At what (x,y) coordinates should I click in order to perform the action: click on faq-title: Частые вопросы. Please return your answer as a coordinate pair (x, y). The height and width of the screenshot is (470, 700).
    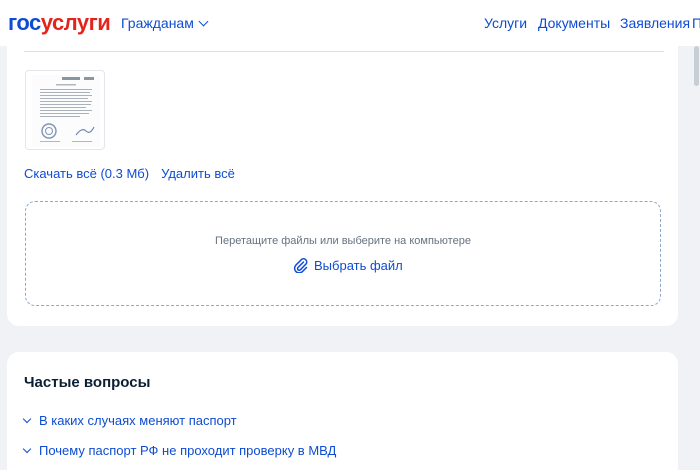
    Looking at the image, I should click on (87, 382).